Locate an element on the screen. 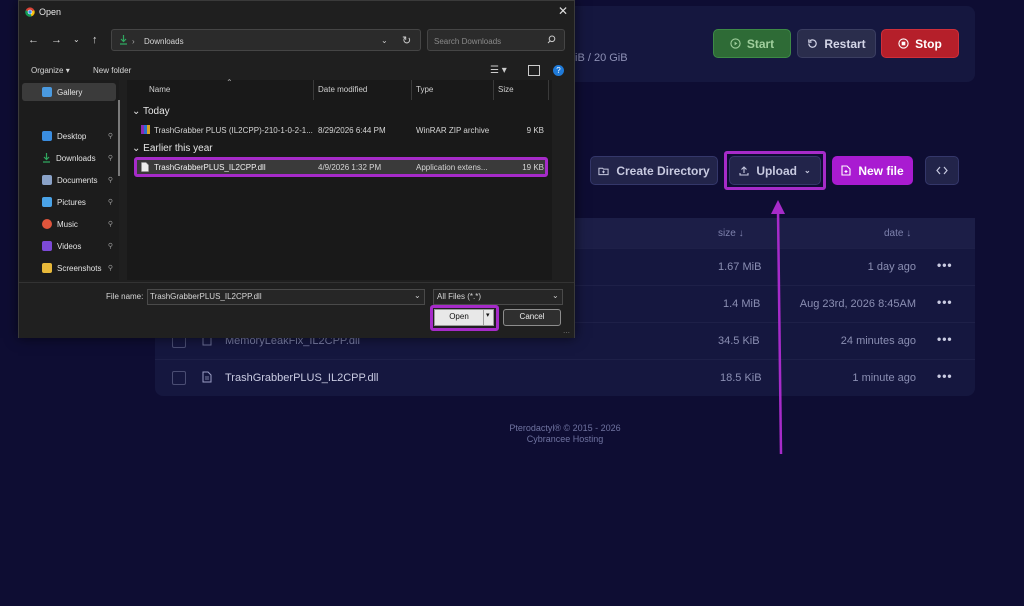 The image size is (1024, 606). upload-arrow-head is located at coordinates (778, 207).